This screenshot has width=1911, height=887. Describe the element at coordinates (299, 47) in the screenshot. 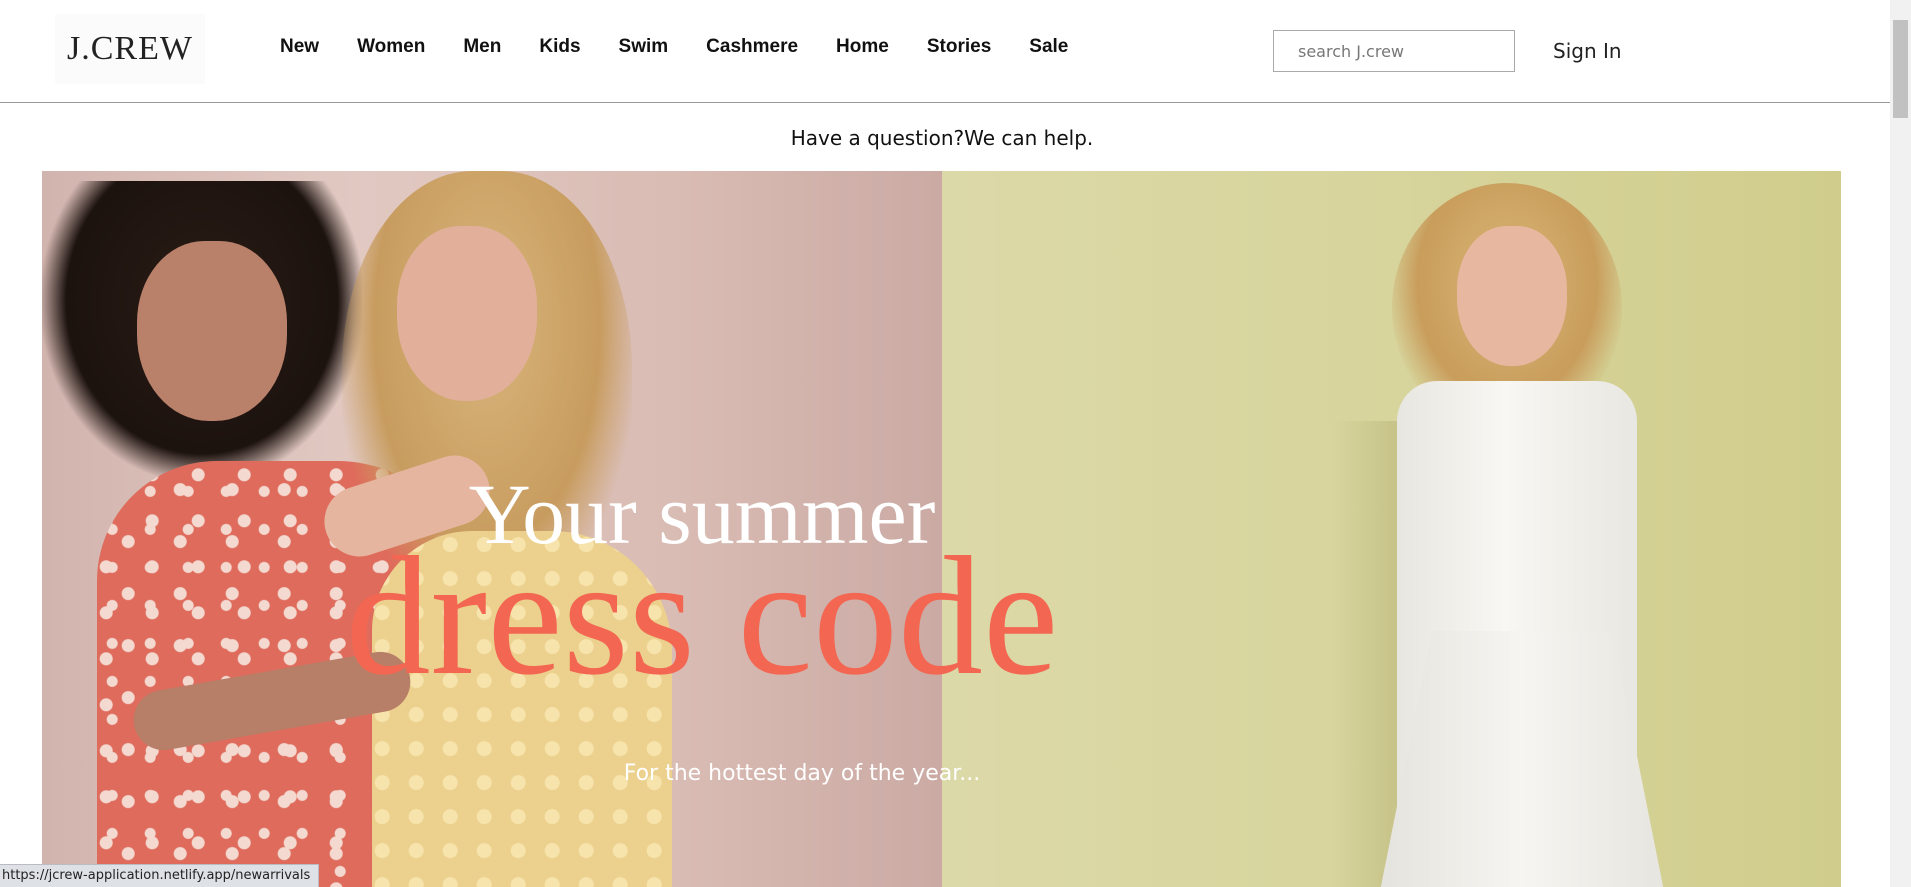

I see `nav-item-new: New` at that location.